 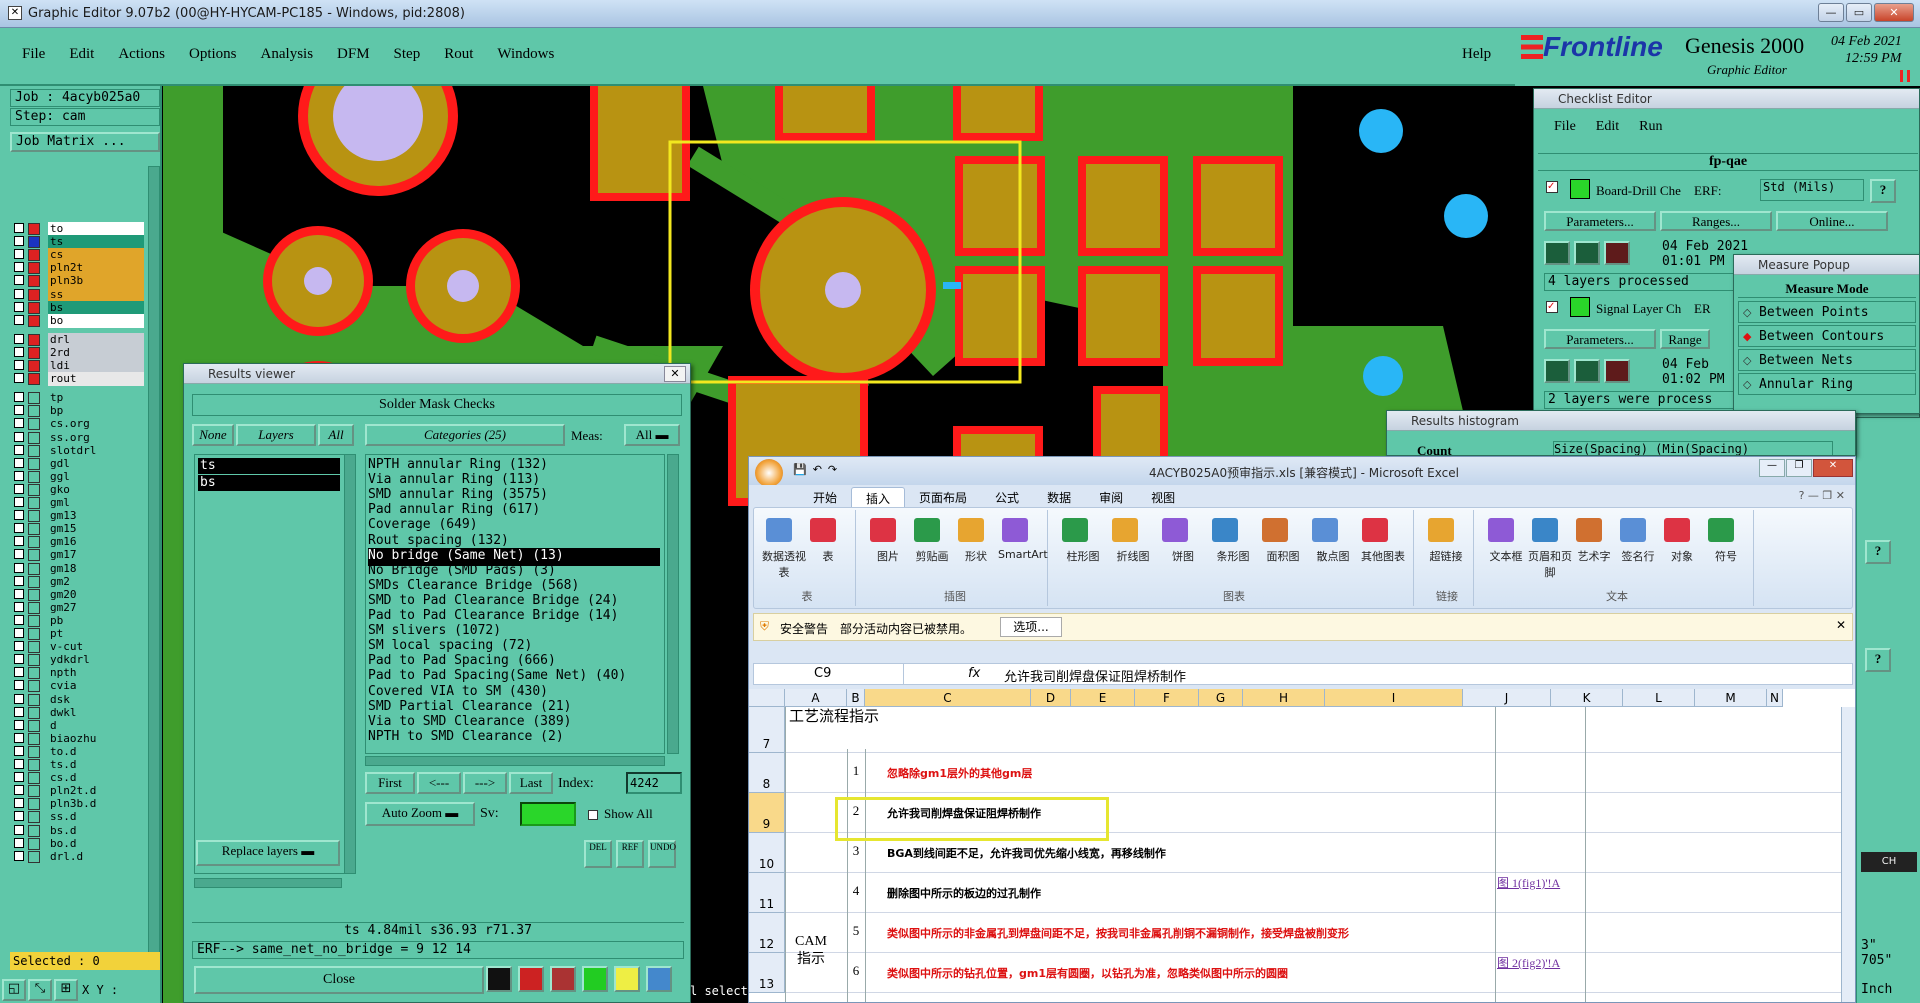 What do you see at coordinates (769, 473) in the screenshot?
I see `office-button-icon` at bounding box center [769, 473].